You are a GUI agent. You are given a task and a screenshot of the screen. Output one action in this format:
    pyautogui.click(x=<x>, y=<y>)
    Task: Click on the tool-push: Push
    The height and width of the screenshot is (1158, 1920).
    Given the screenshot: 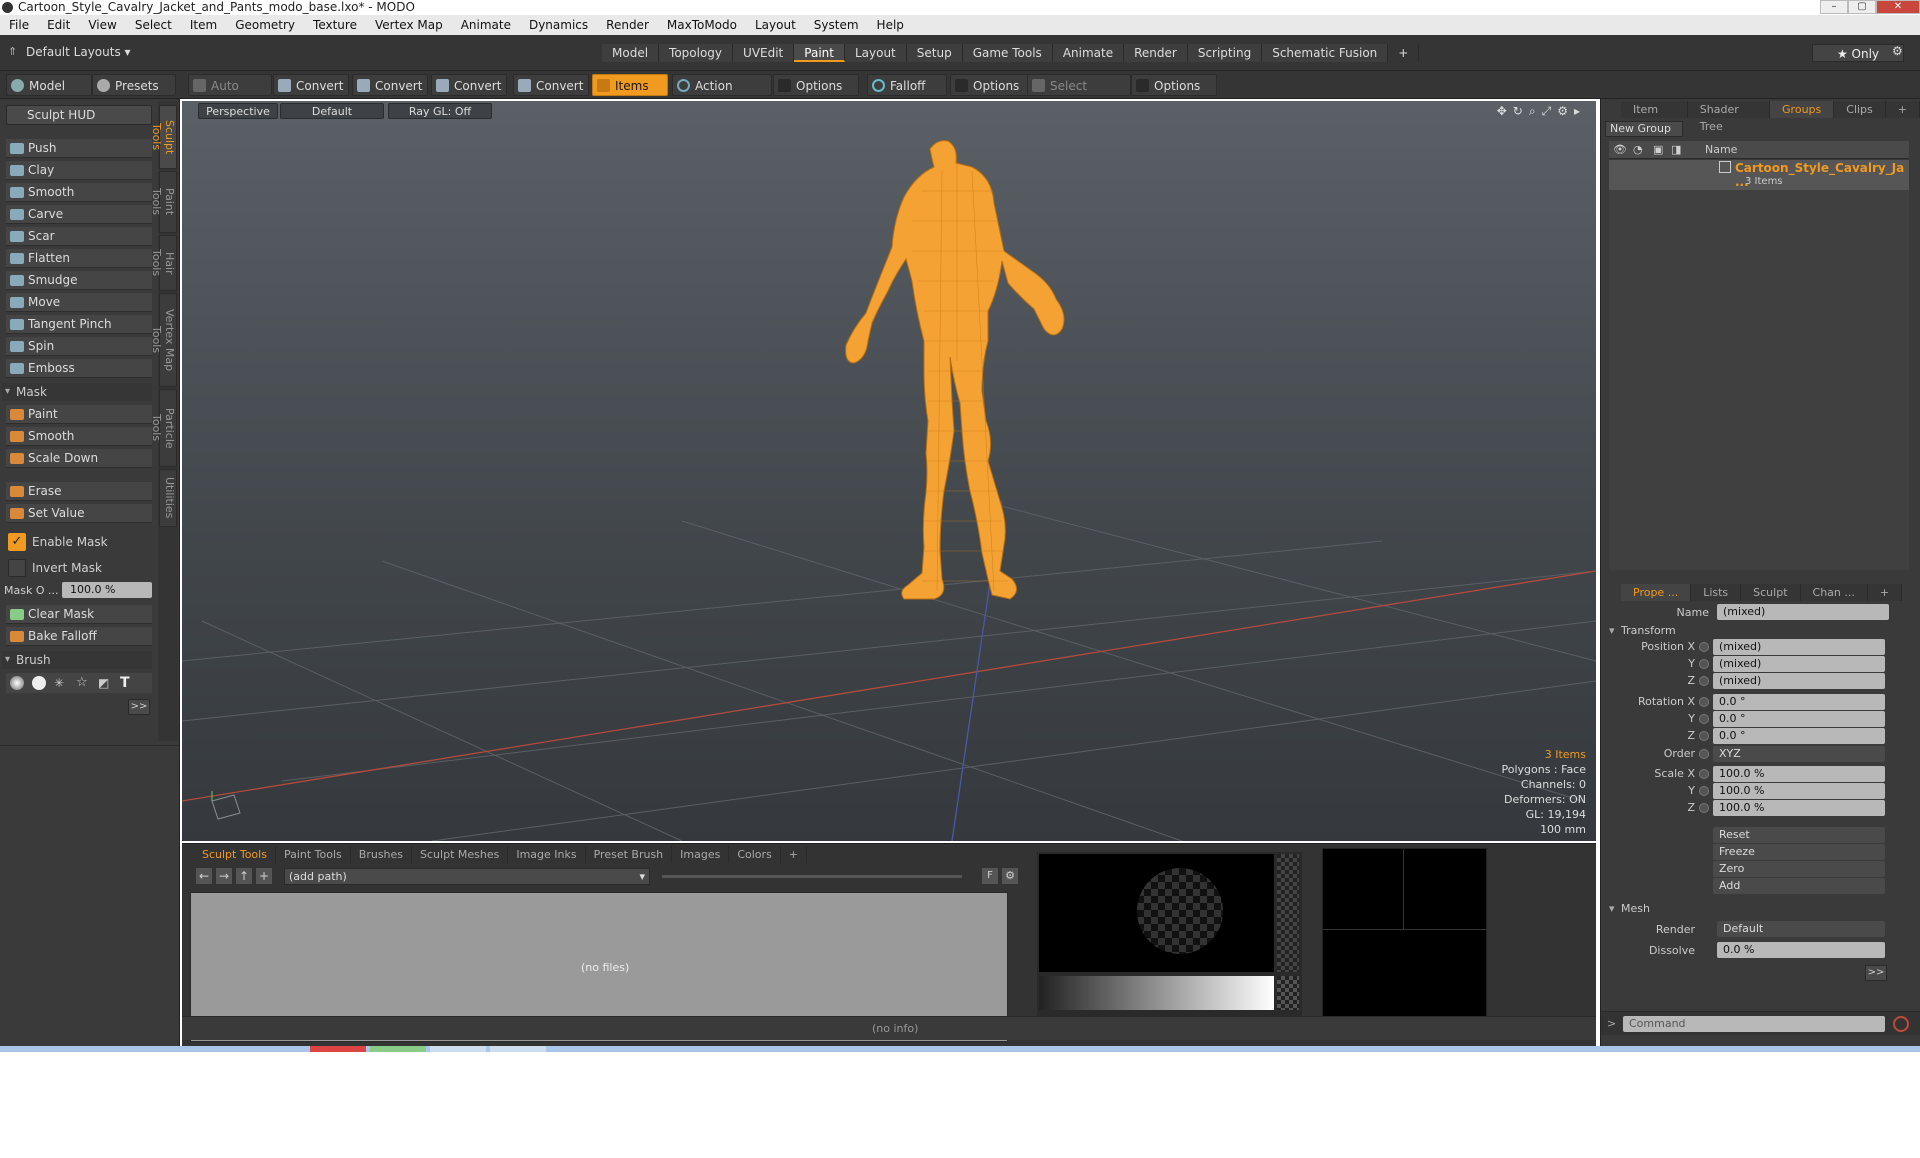 What is the action you would take?
    pyautogui.click(x=79, y=148)
    